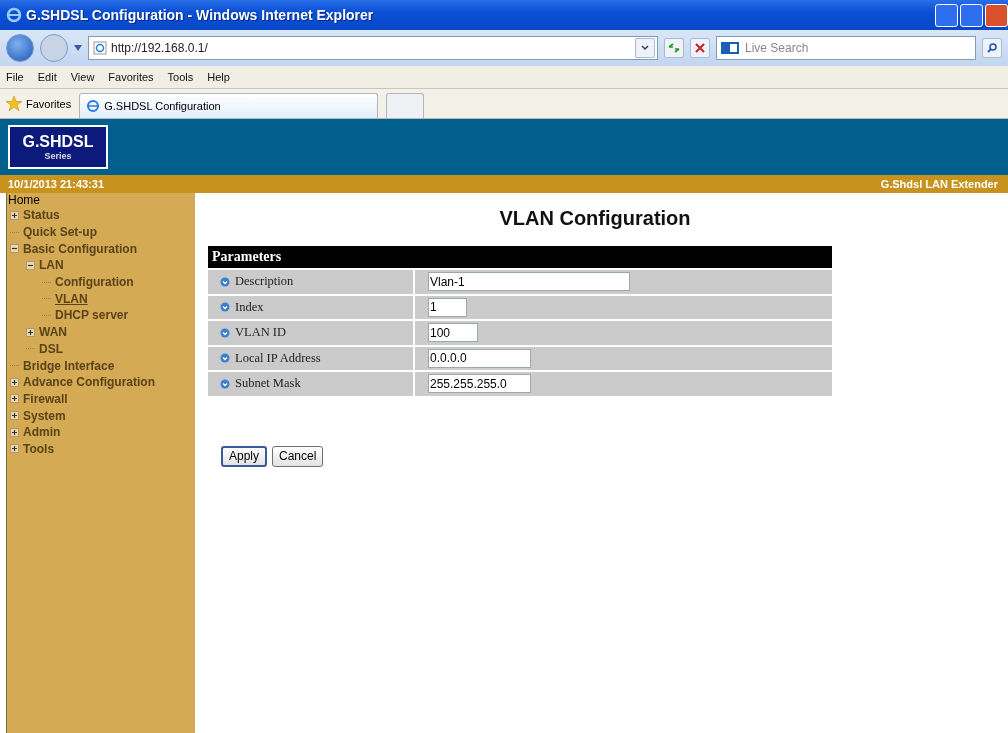 The height and width of the screenshot is (733, 1008). I want to click on menu-item: Help, so click(218, 77).